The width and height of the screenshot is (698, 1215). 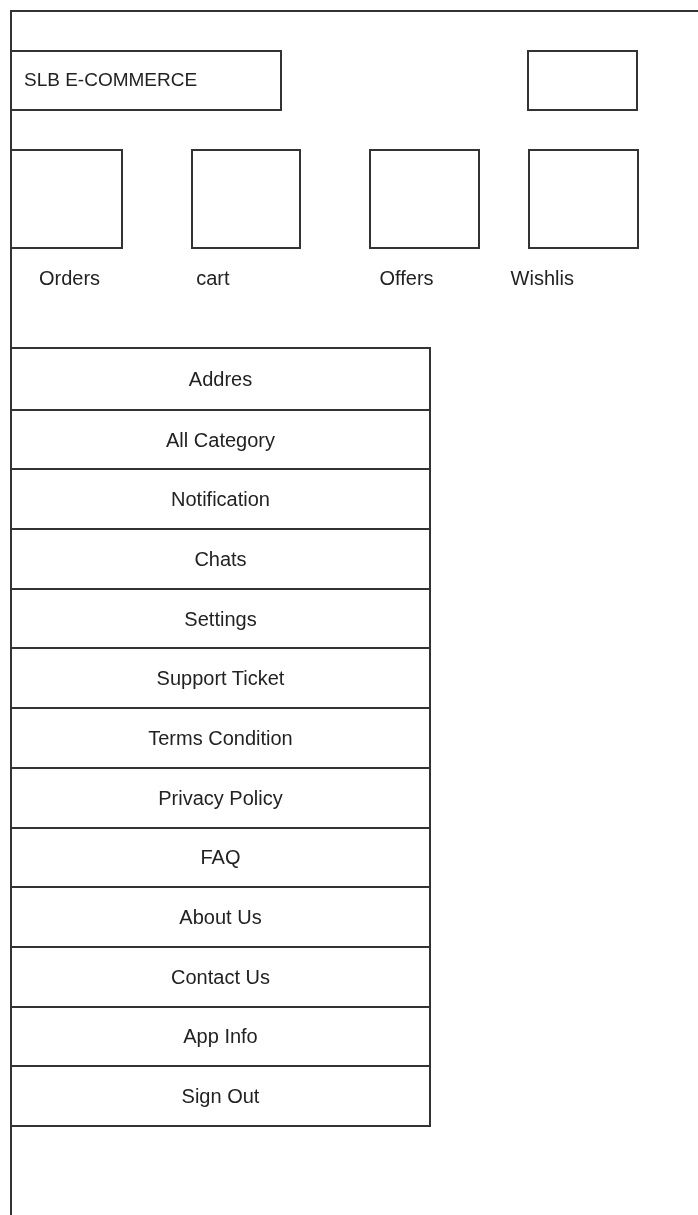 I want to click on menu-item: Settings, so click(x=220, y=617).